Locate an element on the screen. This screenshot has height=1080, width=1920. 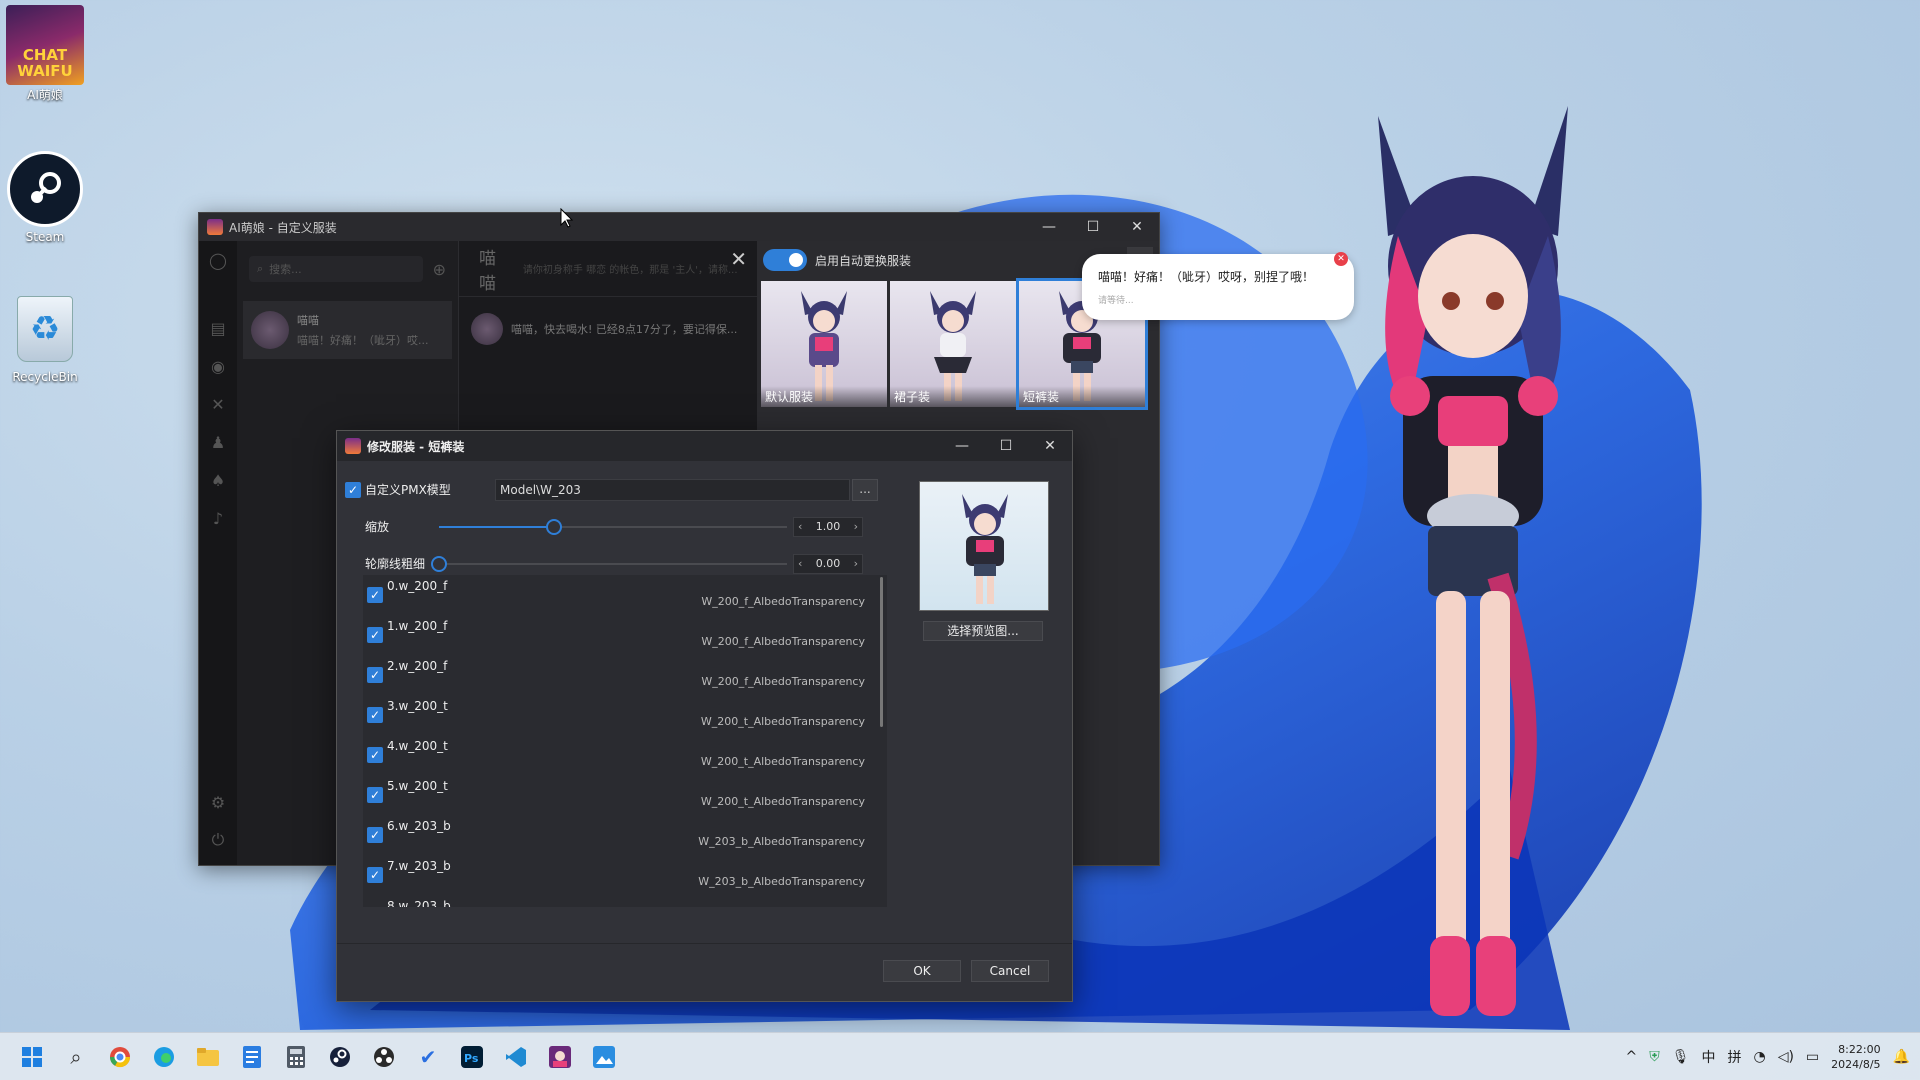
outline-width-value: 0.00 is located at coordinates (828, 563).